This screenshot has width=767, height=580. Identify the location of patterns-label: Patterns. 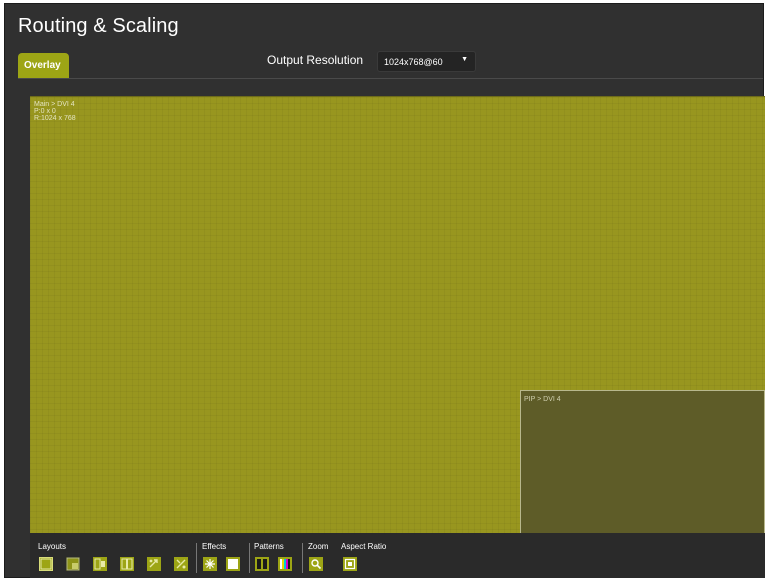
(269, 546).